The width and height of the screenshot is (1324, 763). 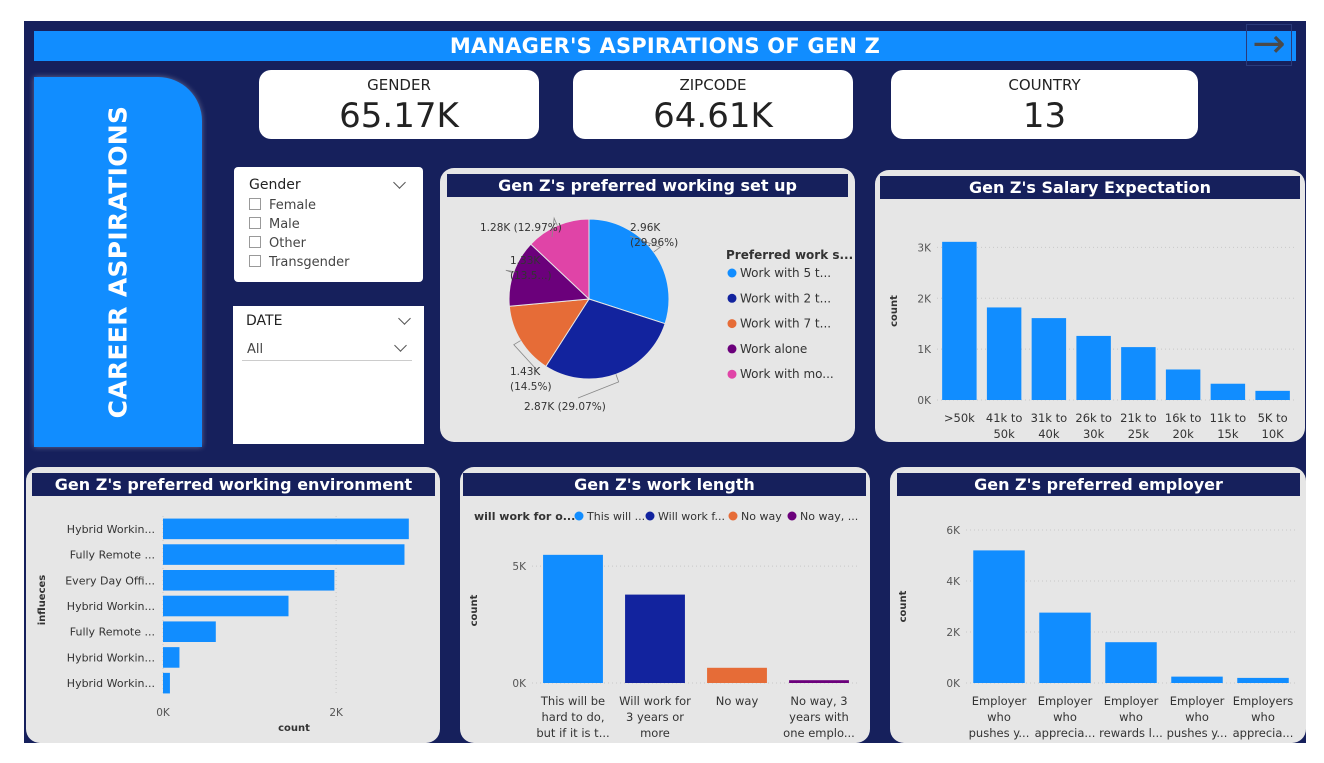 I want to click on x-tick-label: This will be, so click(x=572, y=701).